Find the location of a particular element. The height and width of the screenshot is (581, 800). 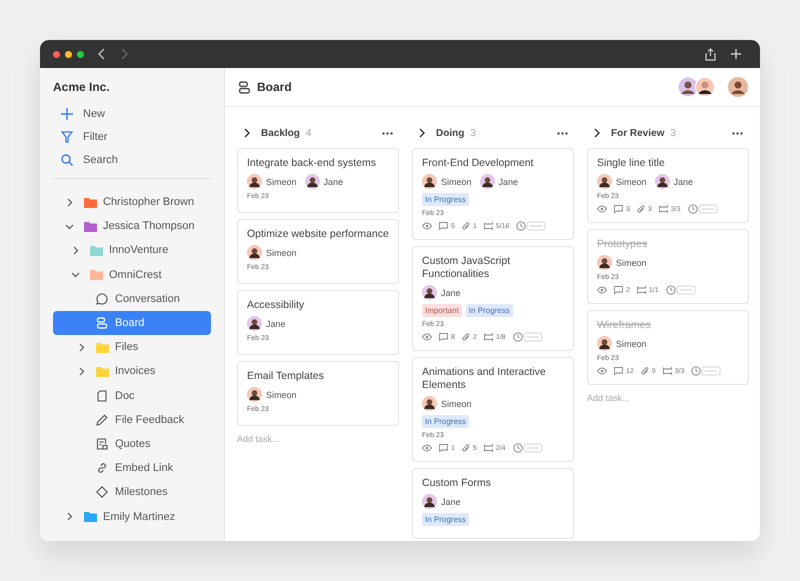

card-title: Integrate back-end systems is located at coordinates (312, 163).